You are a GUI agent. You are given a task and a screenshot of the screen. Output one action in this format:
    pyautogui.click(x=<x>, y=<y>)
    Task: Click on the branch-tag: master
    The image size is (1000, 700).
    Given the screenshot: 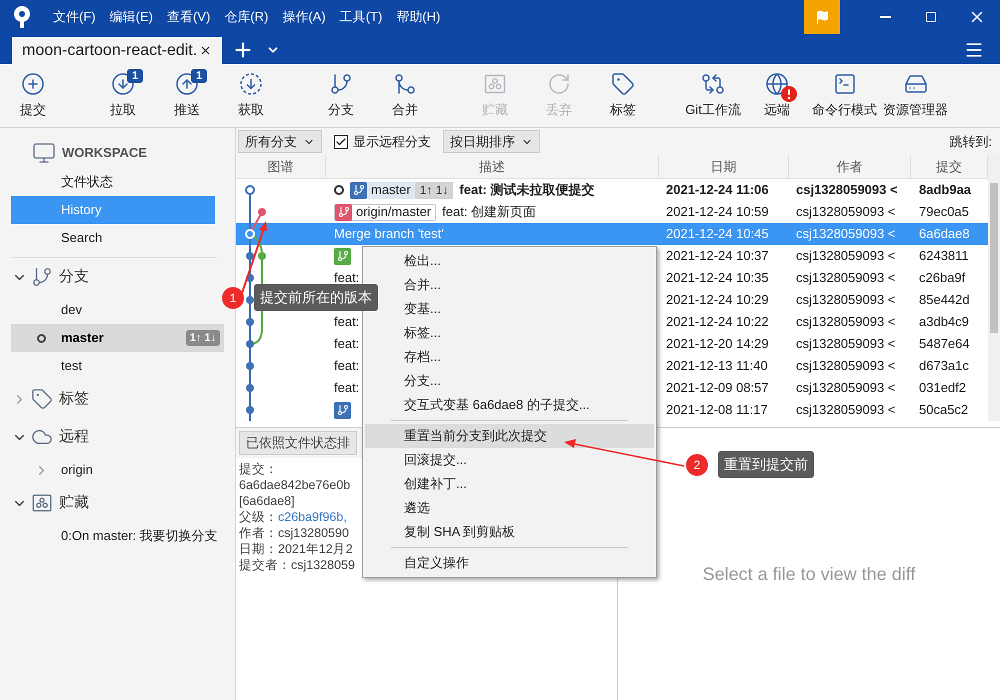 What is the action you would take?
    pyautogui.click(x=382, y=190)
    